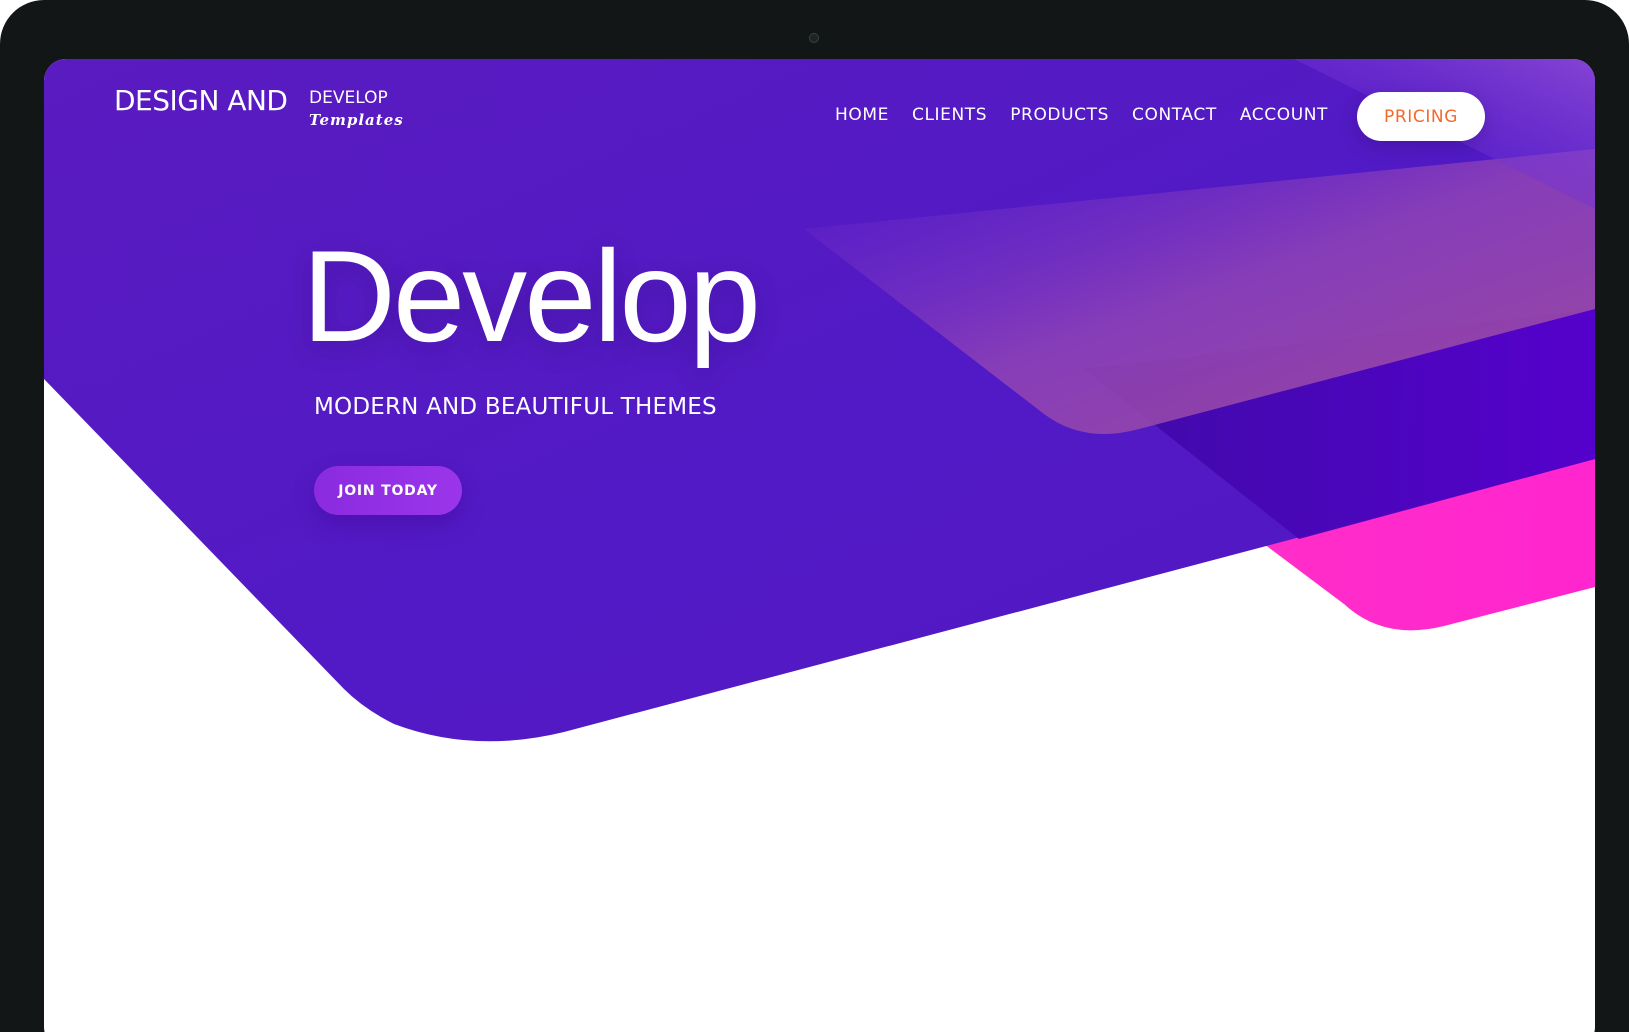 This screenshot has width=1629, height=1032. I want to click on nav-clients-link: CLIENTS, so click(949, 115).